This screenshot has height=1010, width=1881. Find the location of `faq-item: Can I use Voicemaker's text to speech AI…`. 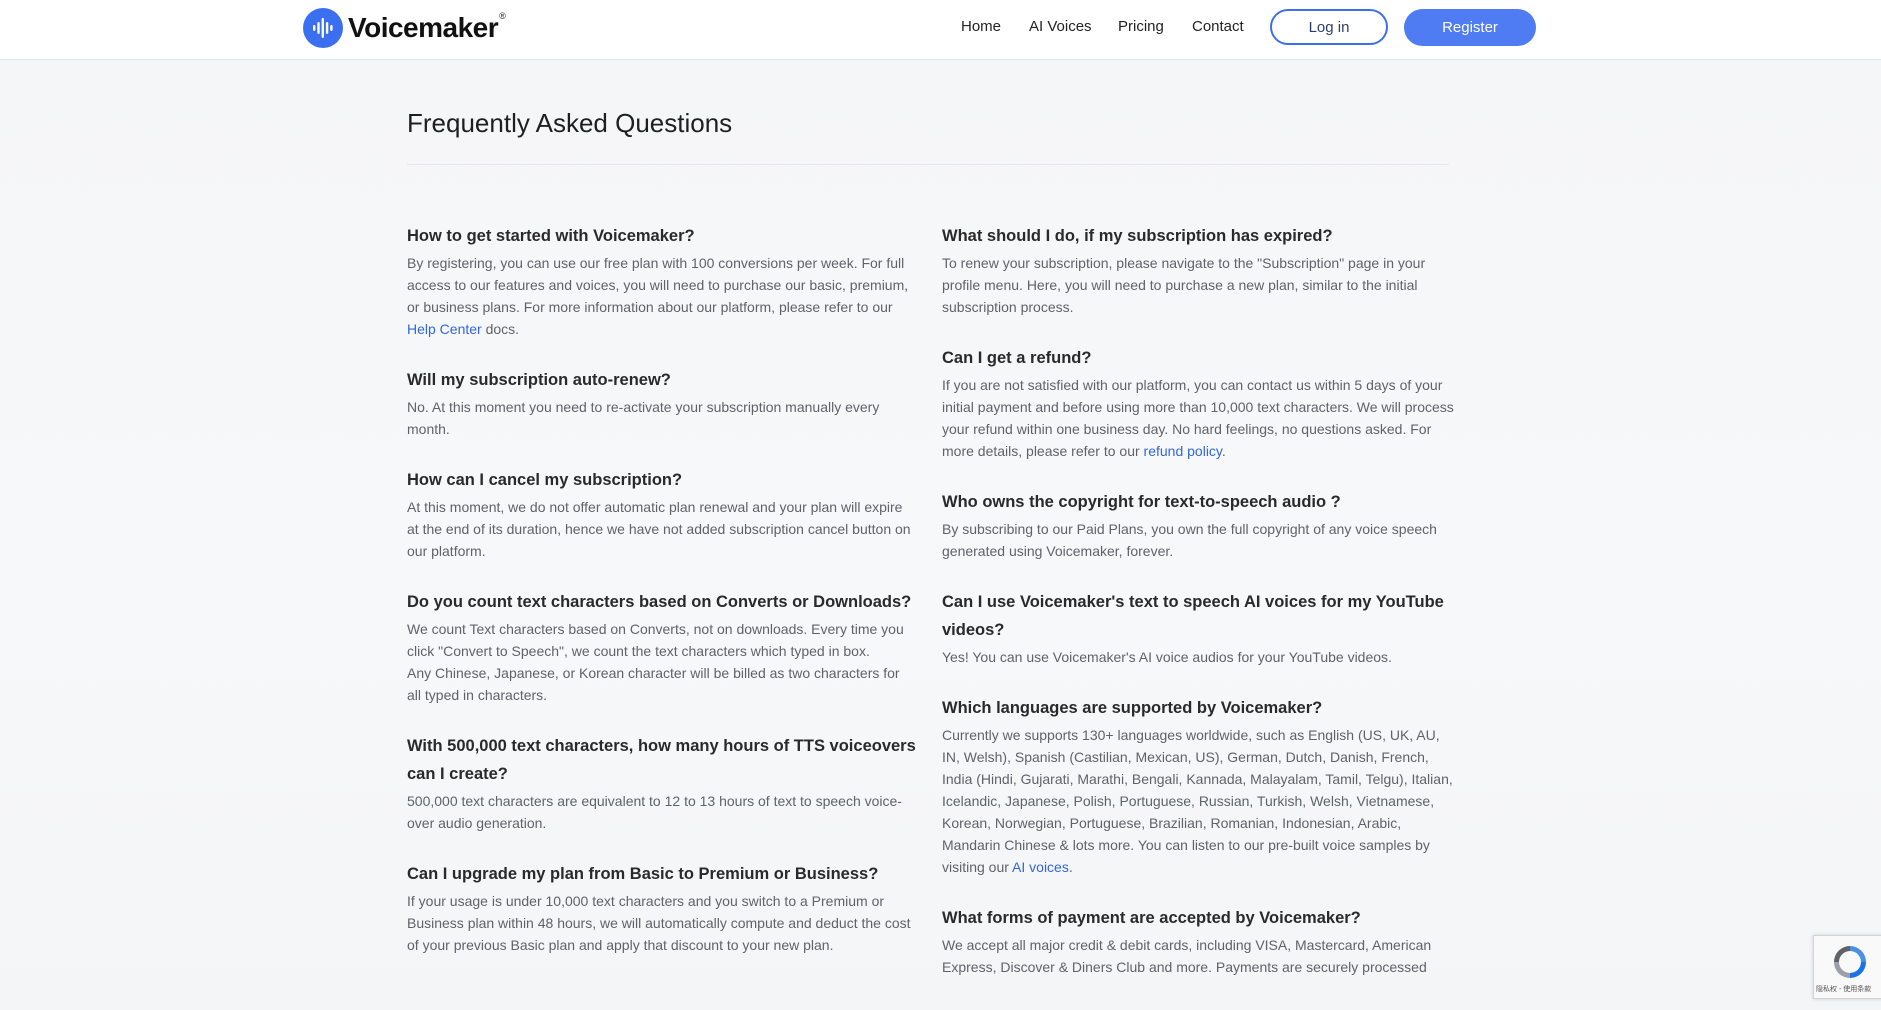

faq-item: Can I use Voicemaker's text to speech AI… is located at coordinates (1198, 628).